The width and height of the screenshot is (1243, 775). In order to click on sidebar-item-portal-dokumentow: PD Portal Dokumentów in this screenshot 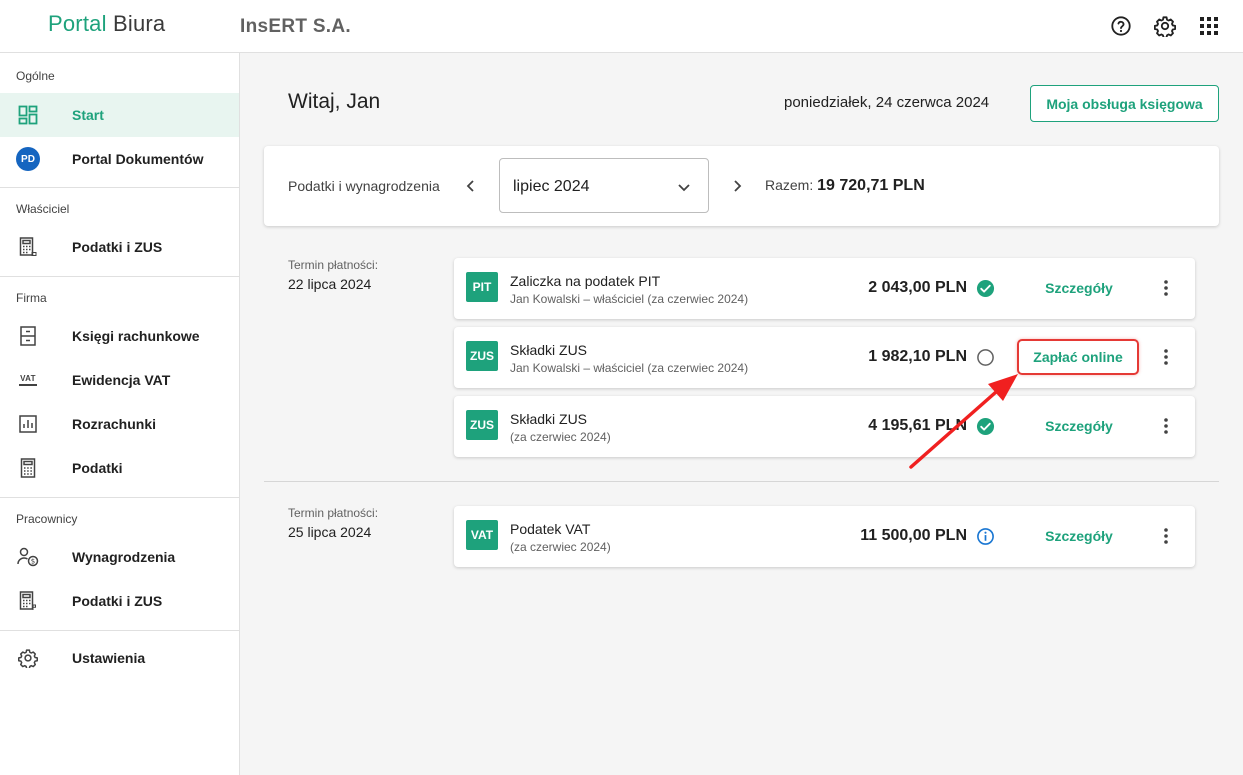, I will do `click(119, 159)`.